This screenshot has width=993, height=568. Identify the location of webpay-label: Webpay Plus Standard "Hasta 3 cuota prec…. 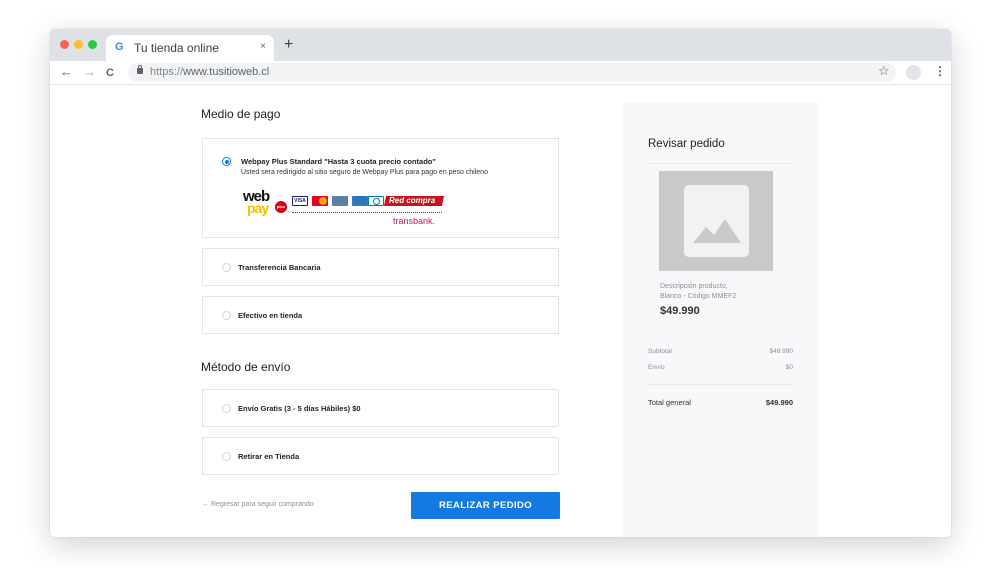
(338, 161).